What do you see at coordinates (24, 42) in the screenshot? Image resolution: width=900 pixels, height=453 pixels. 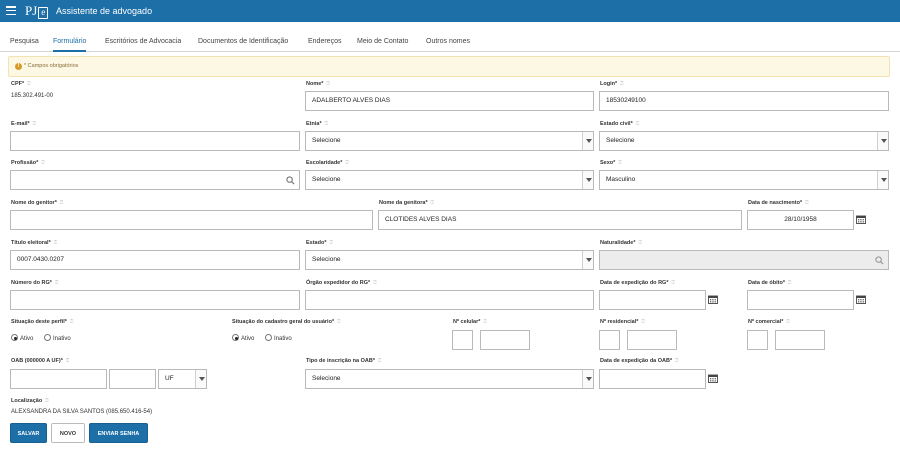 I see `tab-pesquisa: Pesquisa` at bounding box center [24, 42].